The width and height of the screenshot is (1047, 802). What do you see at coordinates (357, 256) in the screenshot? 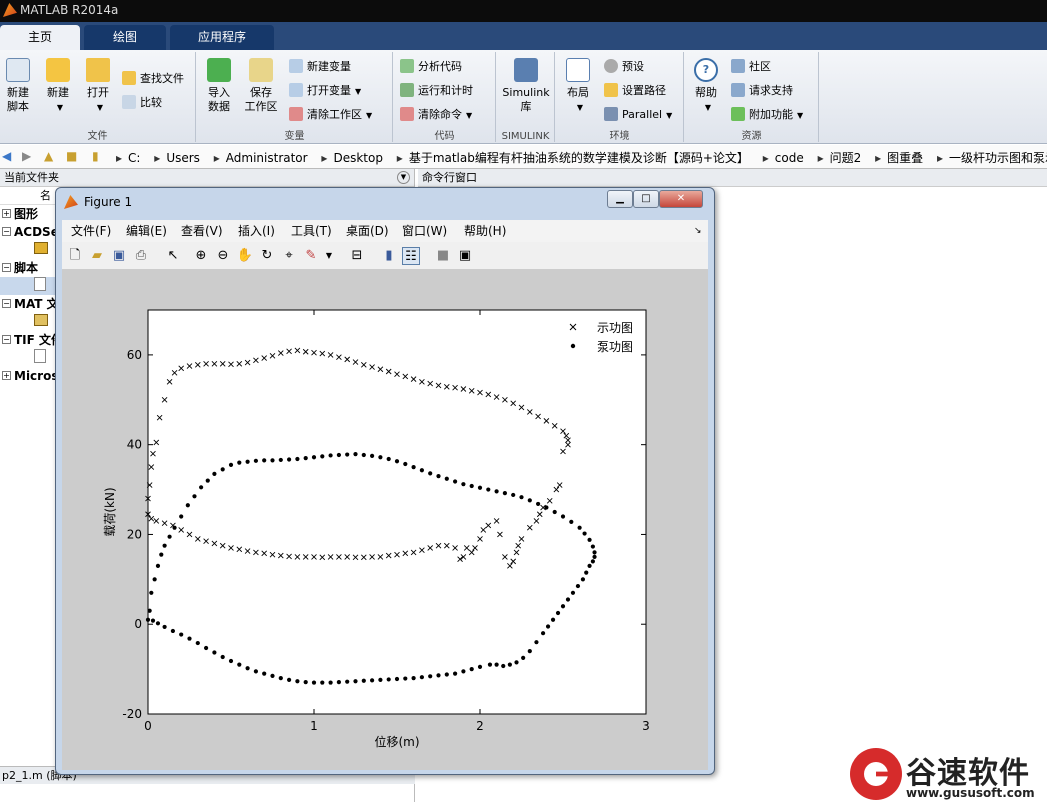
I see `link-plot-icon: ⊟` at bounding box center [357, 256].